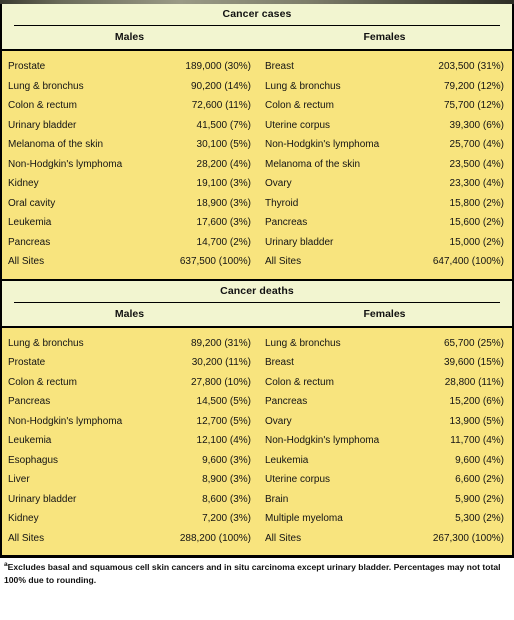 The height and width of the screenshot is (620, 514). Describe the element at coordinates (384, 344) in the screenshot. I see `cancer-deaths-female-cell: Lung & bronchus 65,700 (25%)` at that location.